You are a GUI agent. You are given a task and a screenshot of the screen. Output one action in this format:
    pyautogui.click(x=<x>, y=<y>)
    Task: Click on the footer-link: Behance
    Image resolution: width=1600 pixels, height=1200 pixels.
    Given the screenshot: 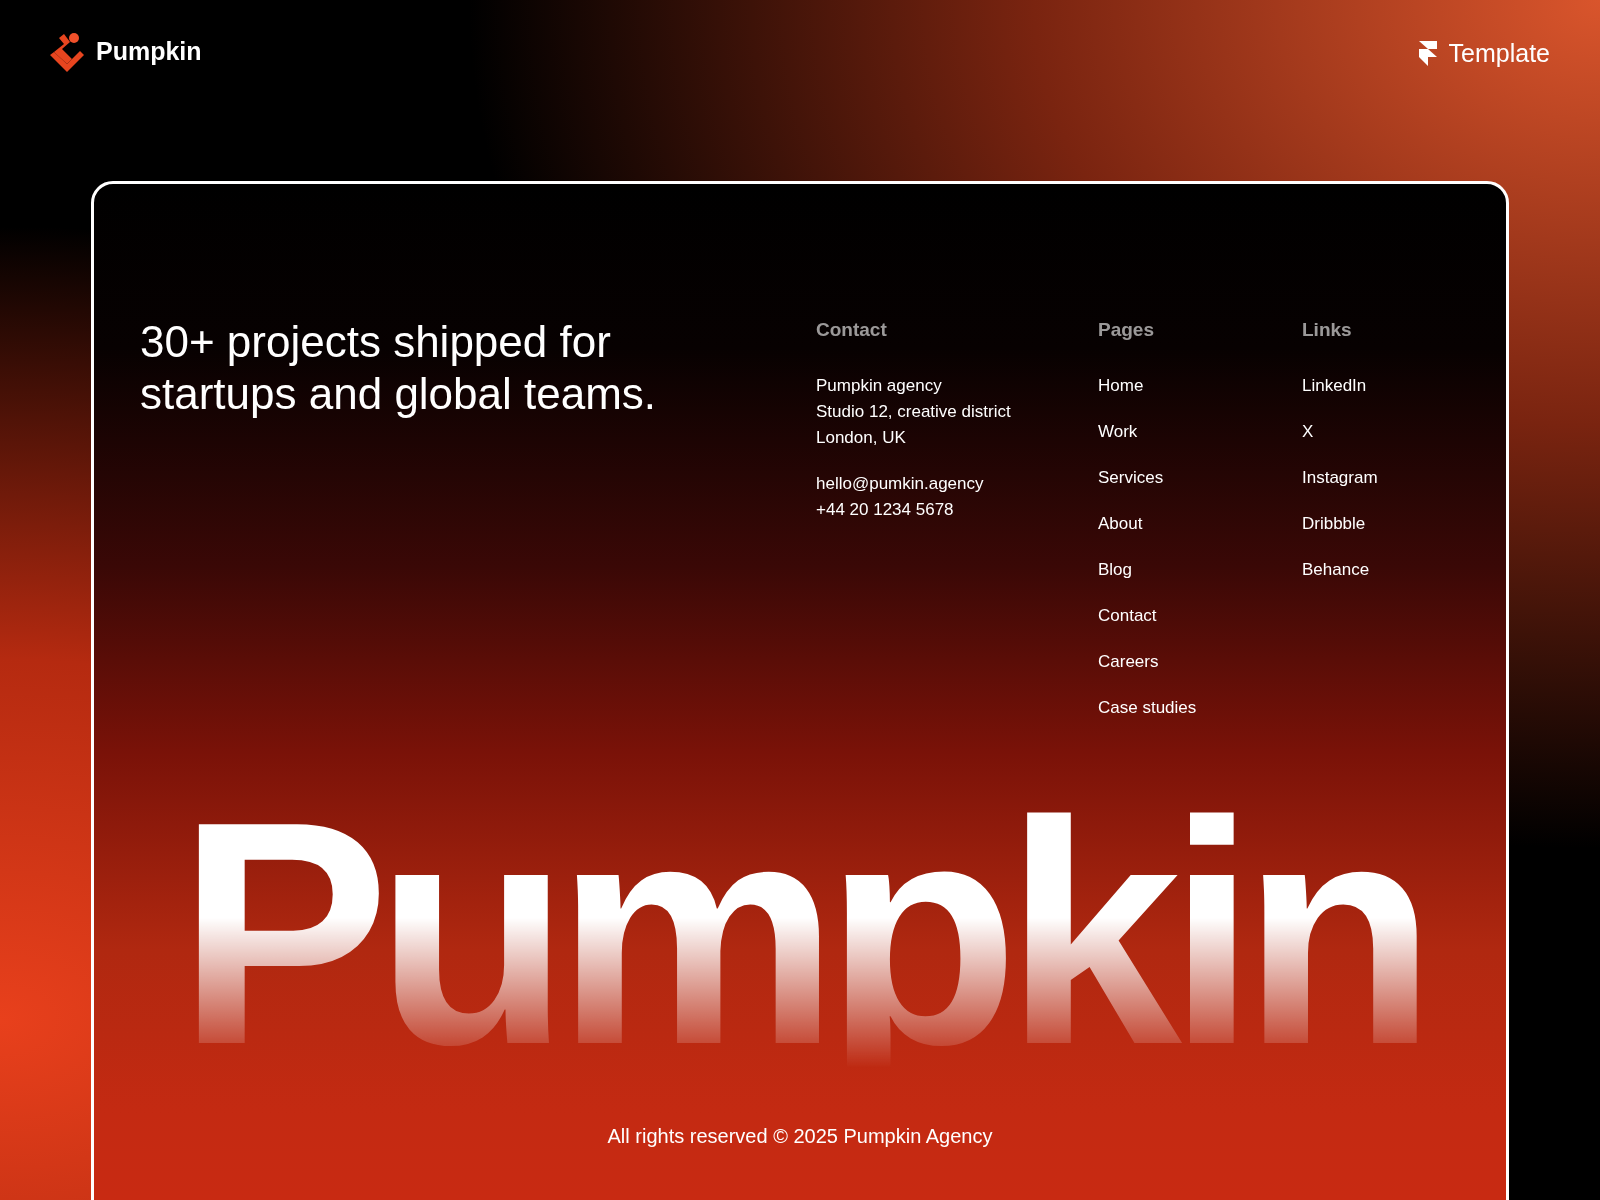 What is the action you would take?
    pyautogui.click(x=1336, y=569)
    